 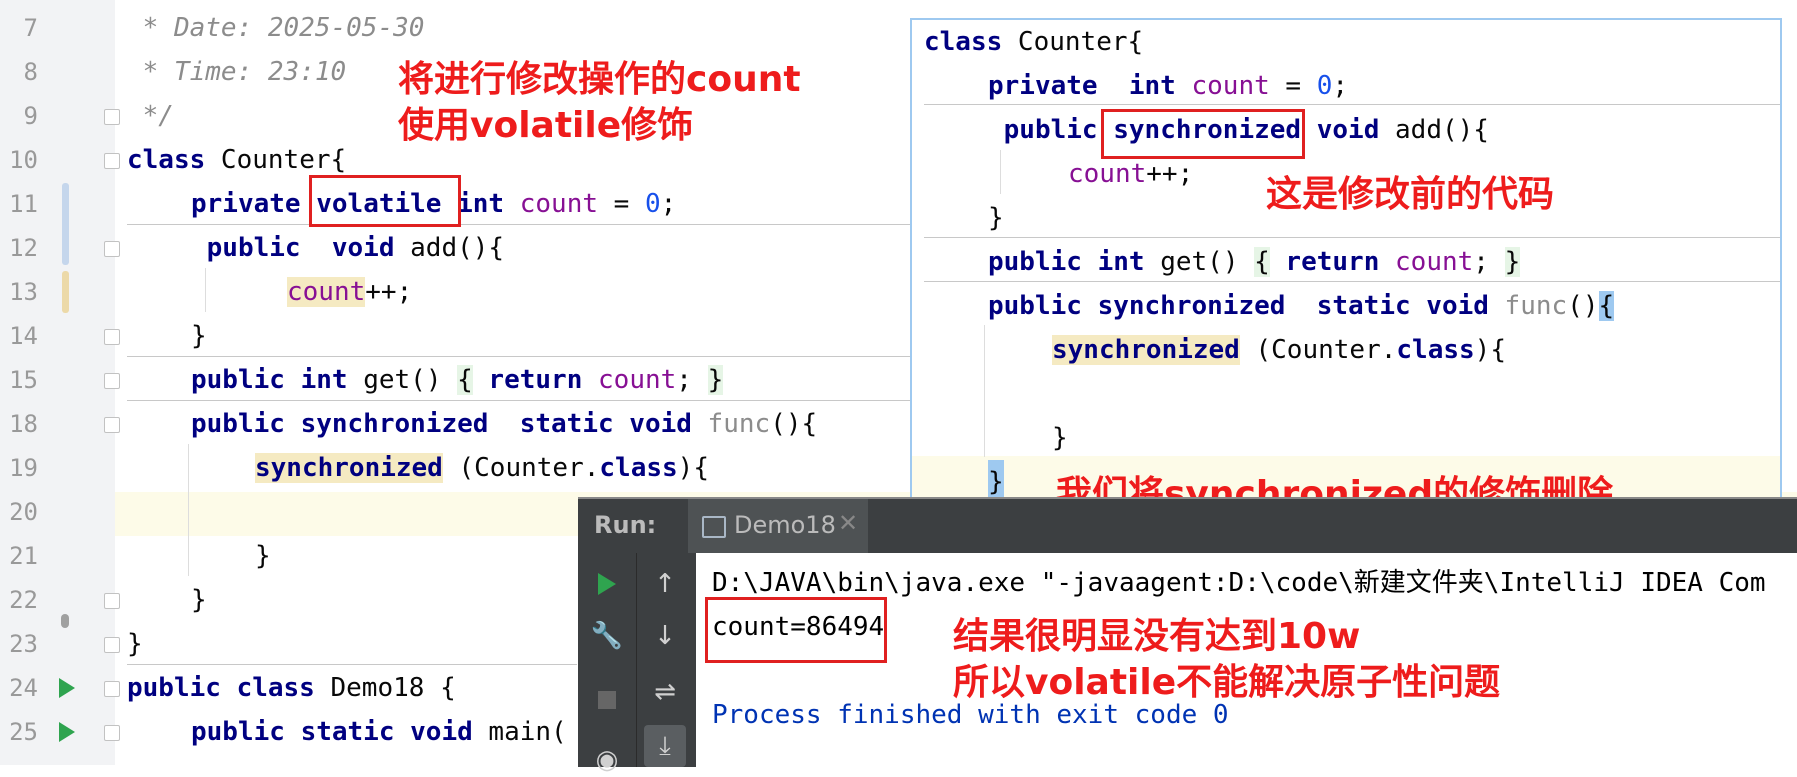 I want to click on line-number: 11, so click(x=23, y=204).